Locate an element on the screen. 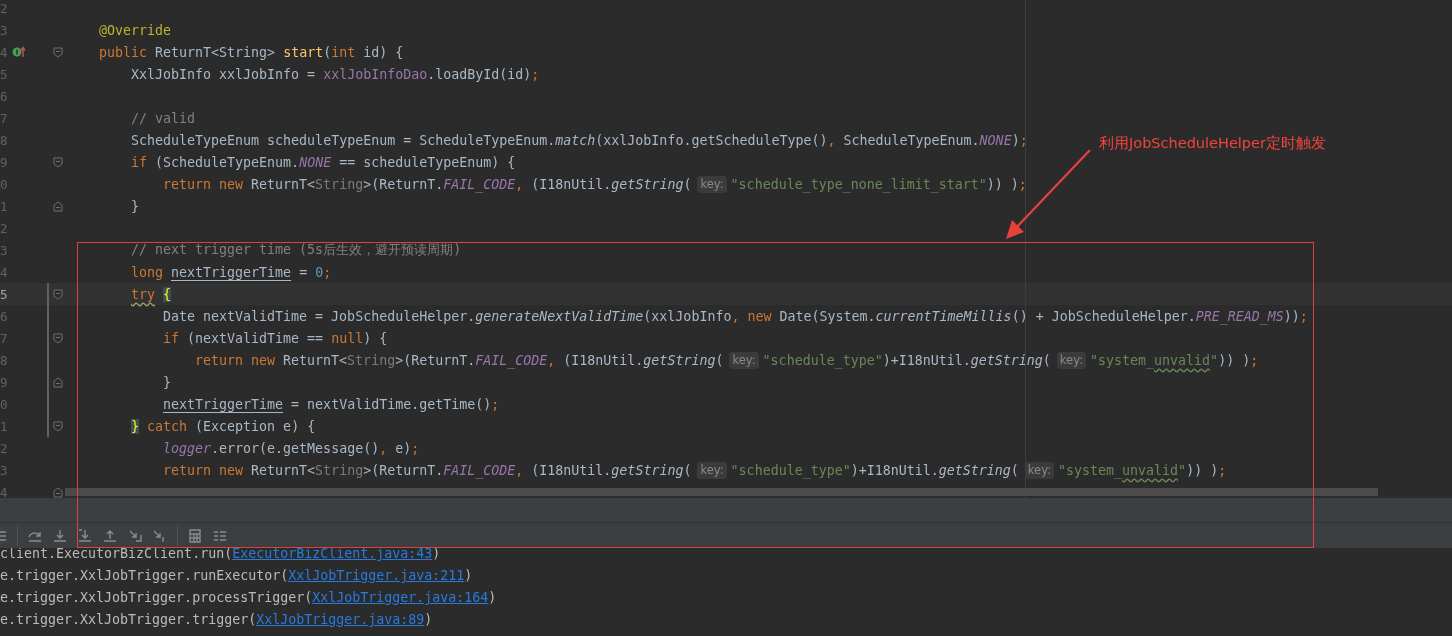 The image size is (1452, 636). code-text: "schedule_type_none_limit_start")) ); is located at coordinates (878, 184).